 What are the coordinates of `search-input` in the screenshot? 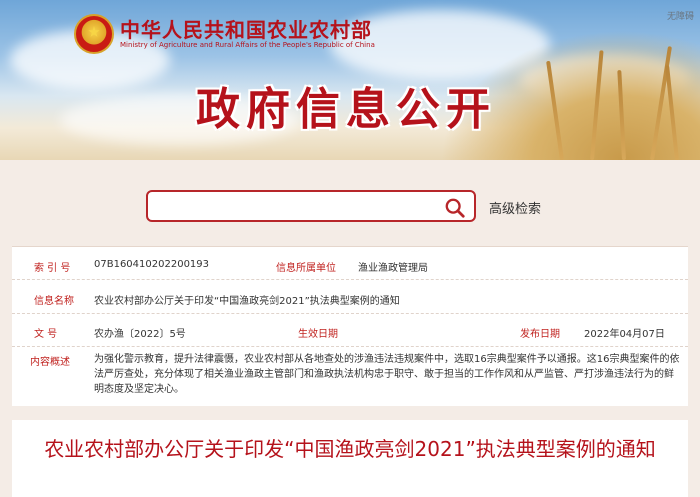 It's located at (296, 206).